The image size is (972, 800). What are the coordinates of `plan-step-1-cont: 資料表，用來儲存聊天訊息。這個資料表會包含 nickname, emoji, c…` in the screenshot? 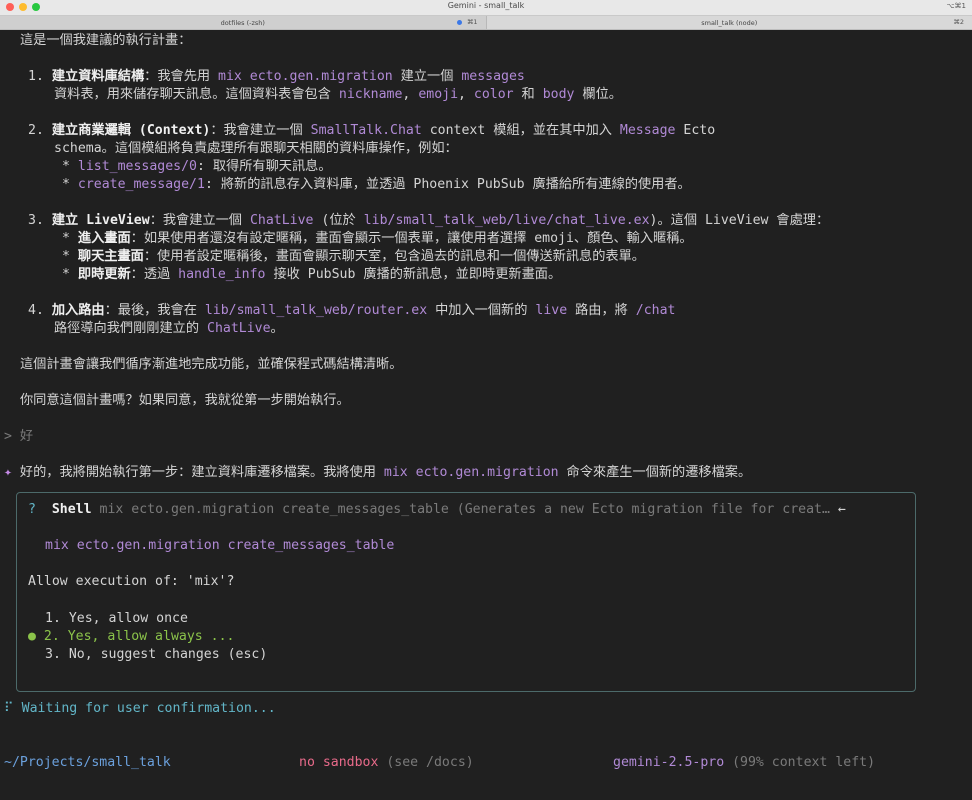 It's located at (338, 94).